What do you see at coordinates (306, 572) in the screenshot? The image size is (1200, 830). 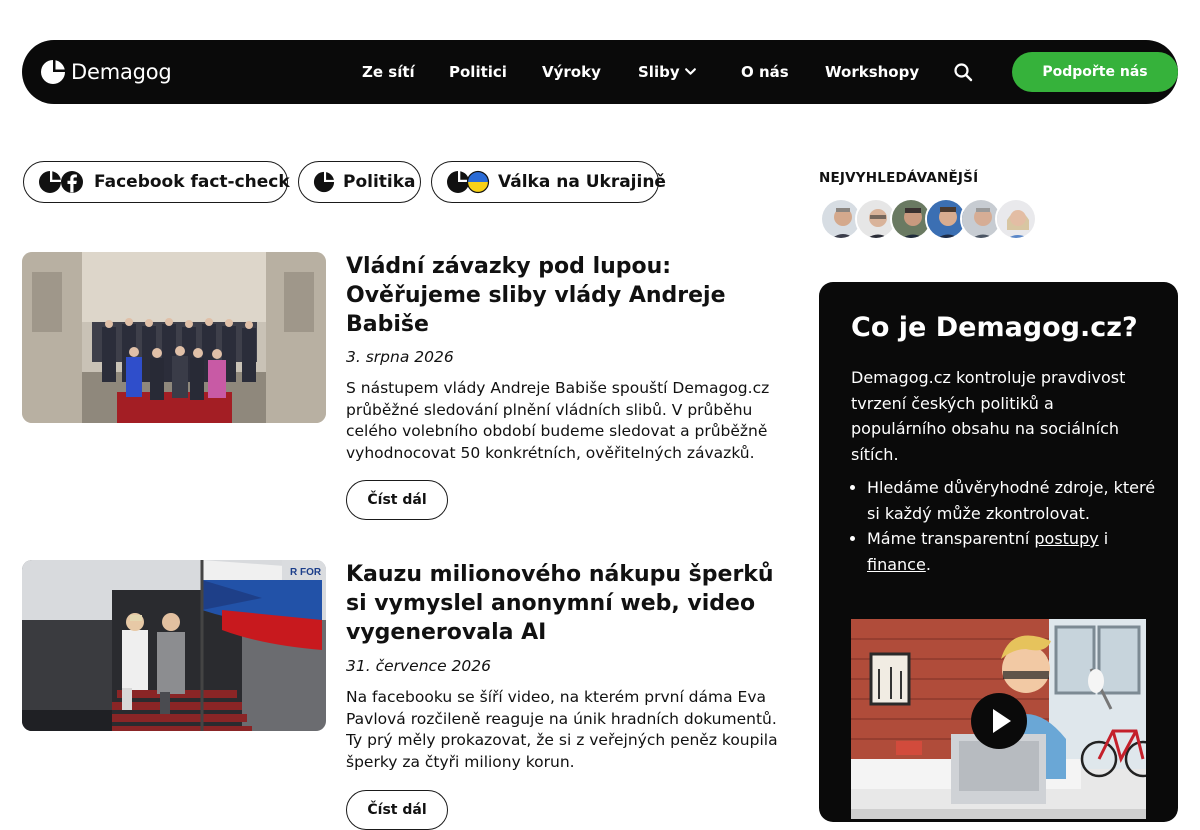 I see `photo-text: R FOR` at bounding box center [306, 572].